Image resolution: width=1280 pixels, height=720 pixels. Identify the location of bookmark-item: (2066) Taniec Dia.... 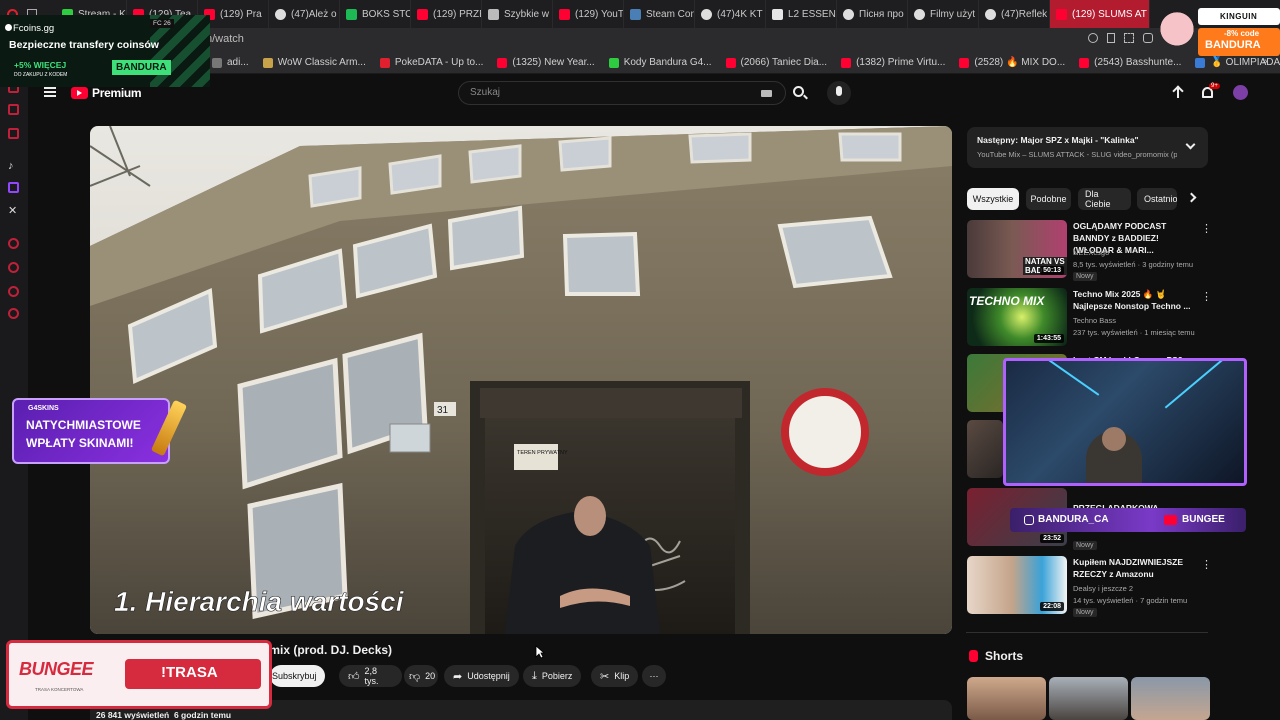
(776, 62).